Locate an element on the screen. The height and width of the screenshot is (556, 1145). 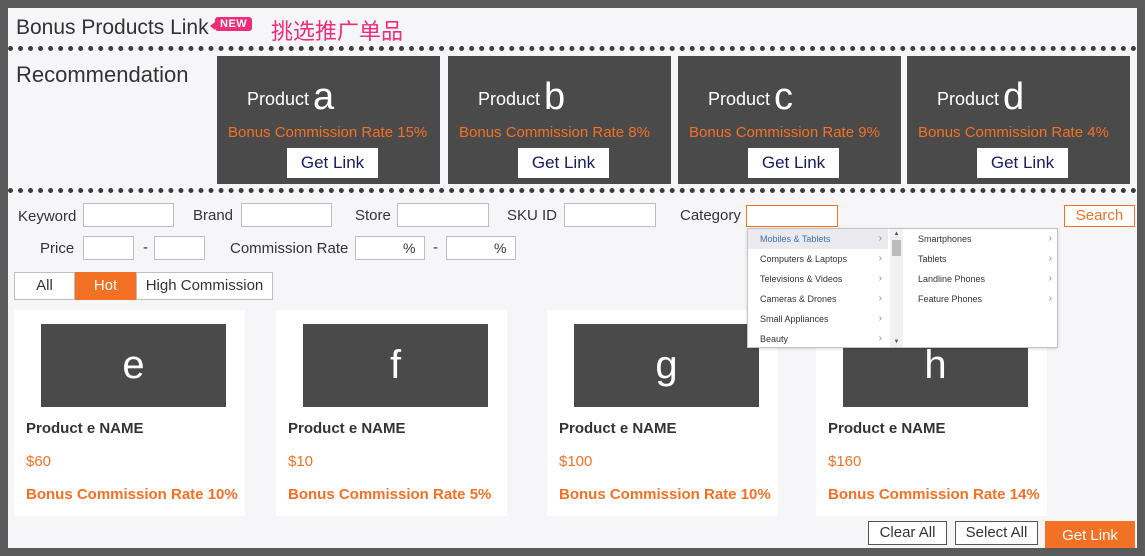
header: Bonus Products Link NEW 挑选推广单品 is located at coordinates (572, 28).